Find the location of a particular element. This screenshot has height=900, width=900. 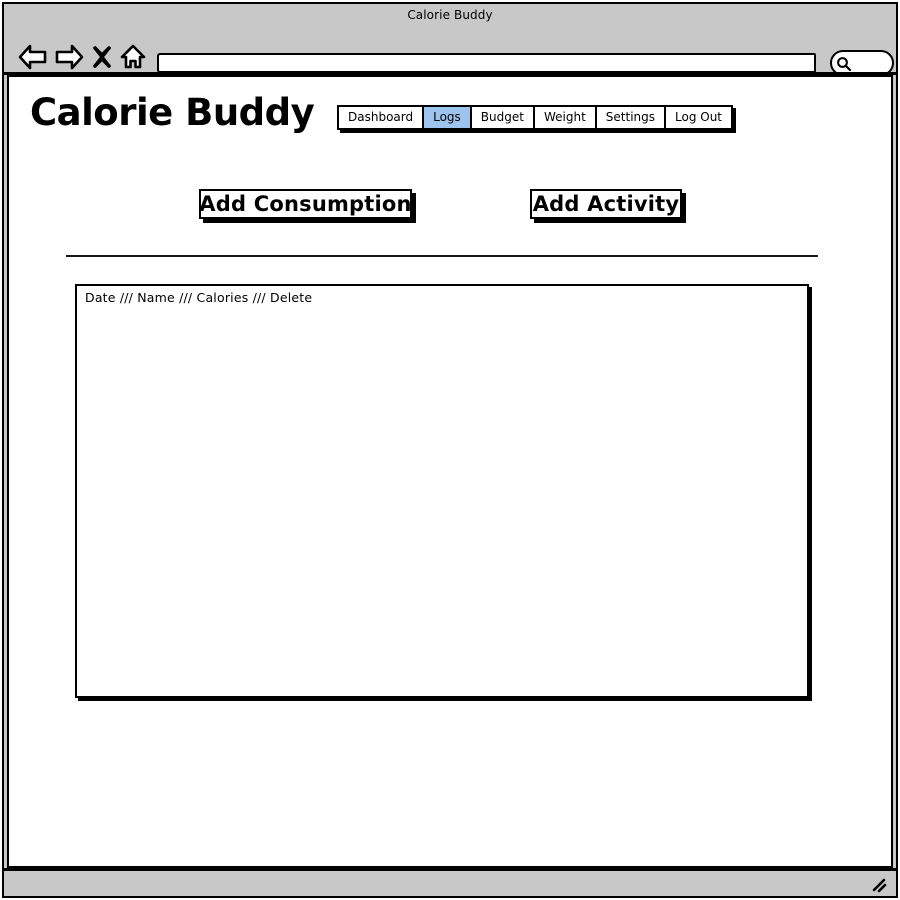

url-bar is located at coordinates (486, 63).